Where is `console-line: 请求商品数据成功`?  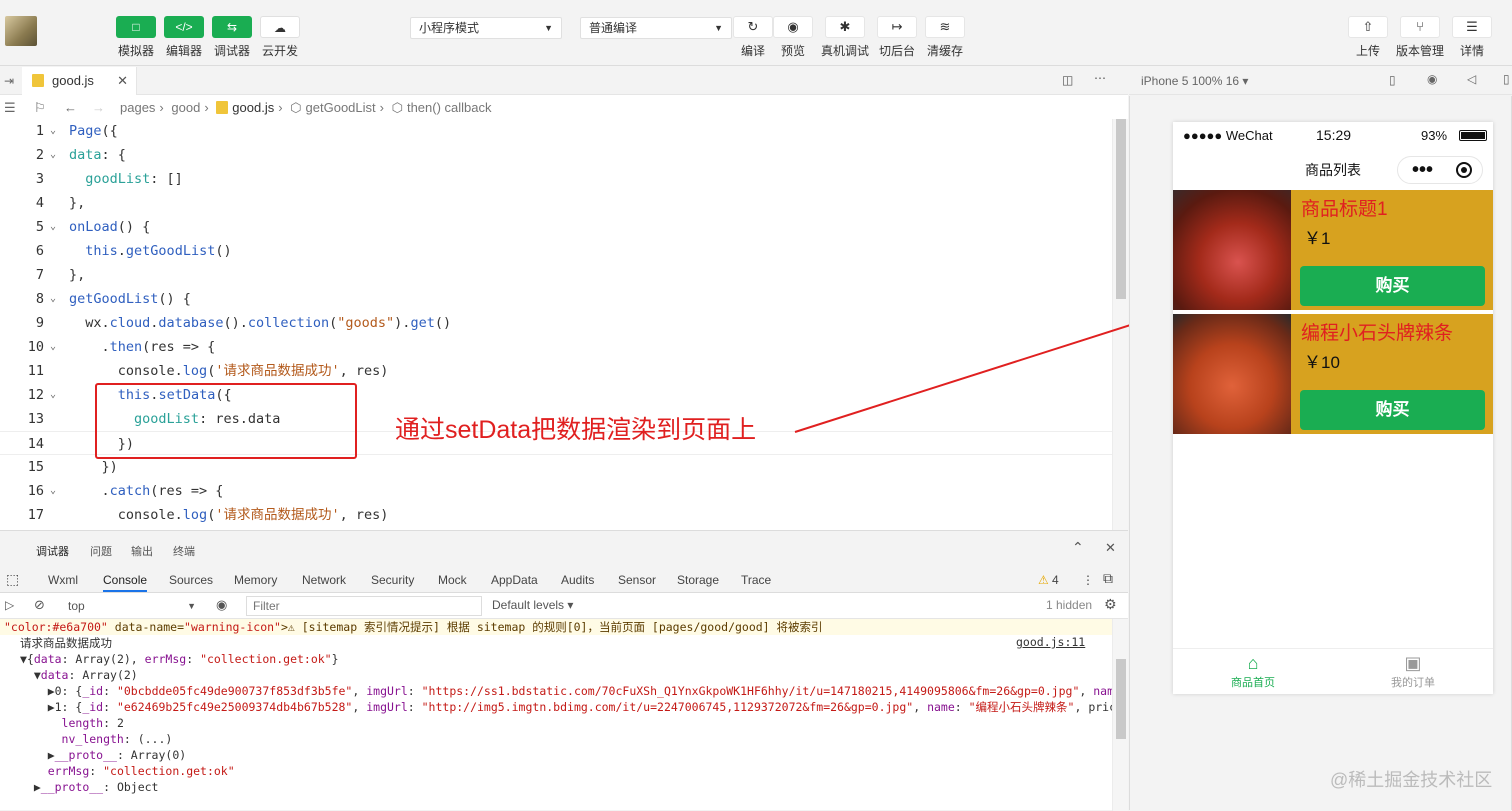
console-line: 请求商品数据成功 is located at coordinates (556, 643).